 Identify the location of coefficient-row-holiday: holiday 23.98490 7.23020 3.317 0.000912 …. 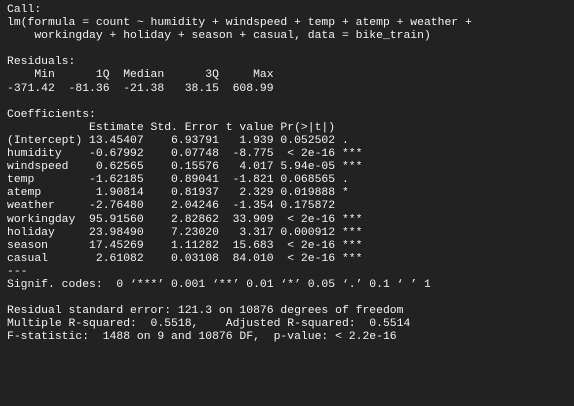
(185, 232).